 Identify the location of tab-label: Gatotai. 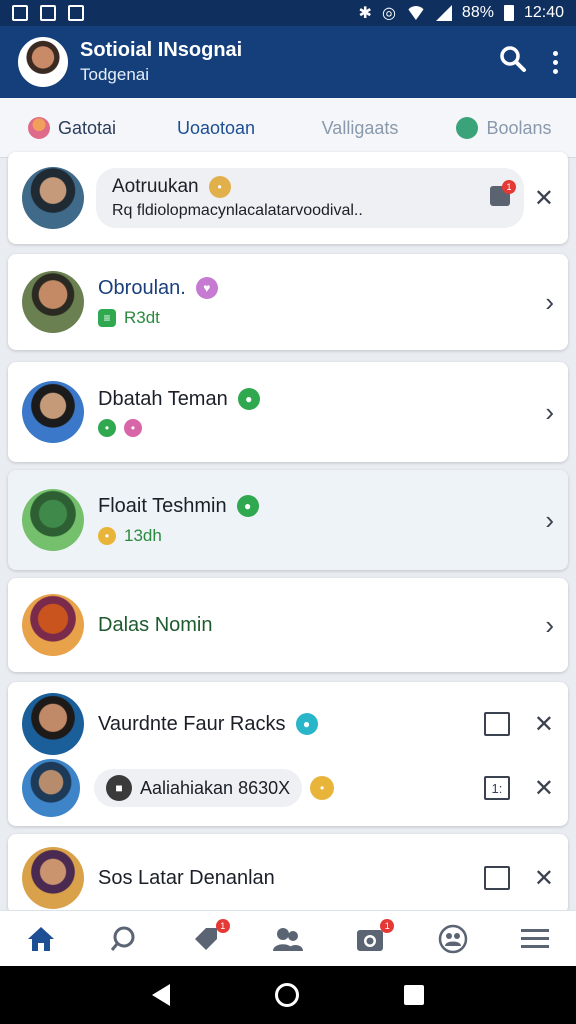
(87, 127).